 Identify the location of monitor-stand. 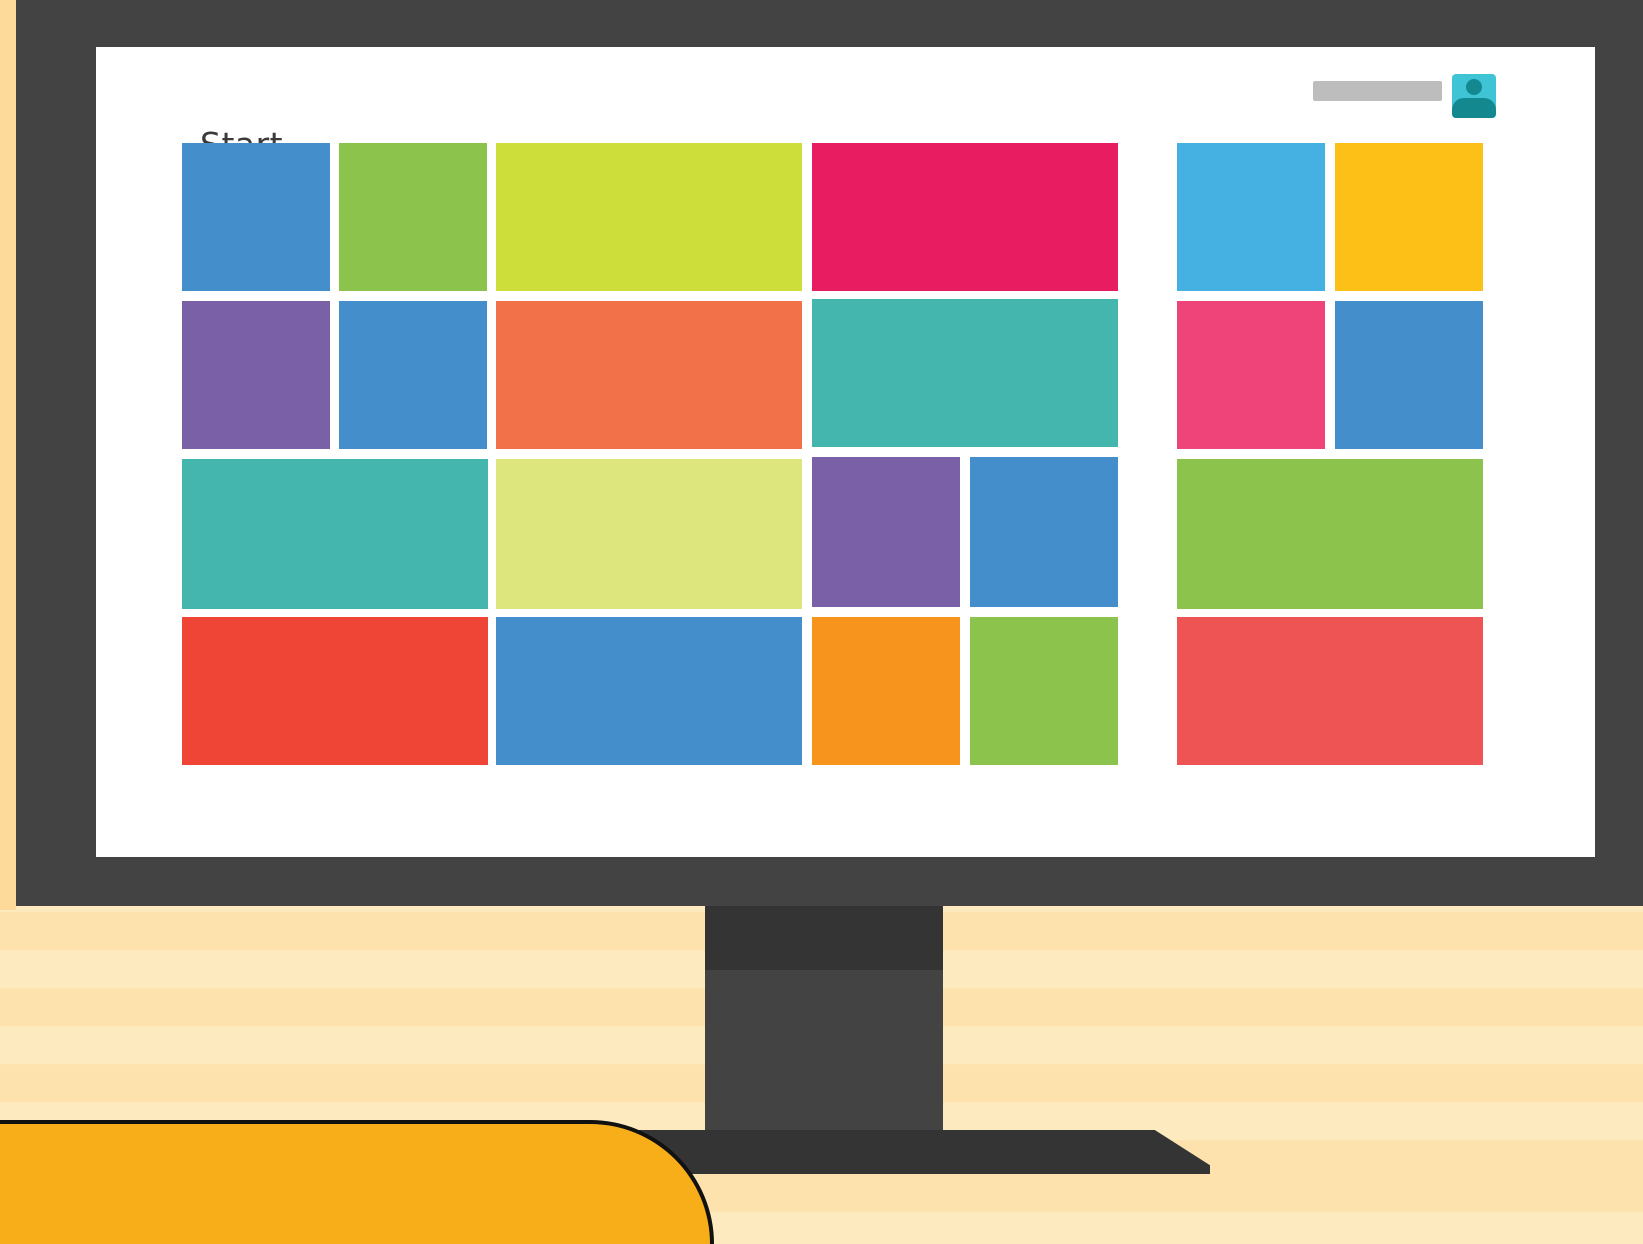
(824, 1052).